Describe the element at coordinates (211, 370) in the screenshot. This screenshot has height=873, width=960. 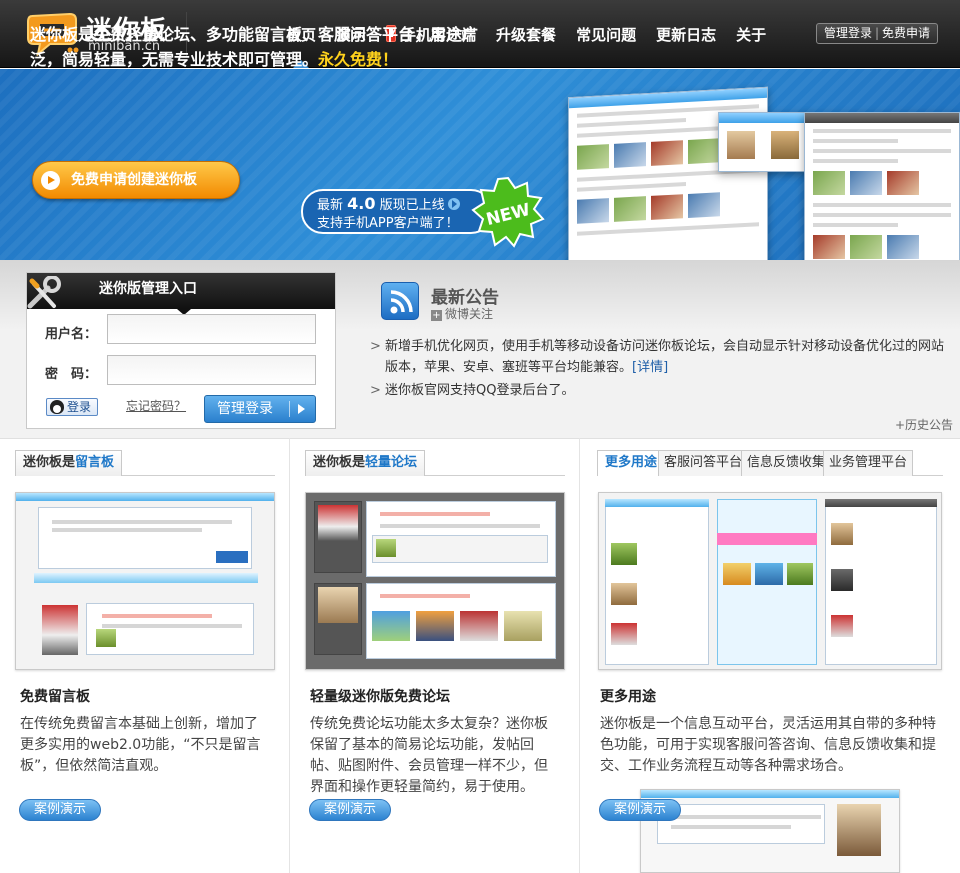
I see `password-input` at that location.